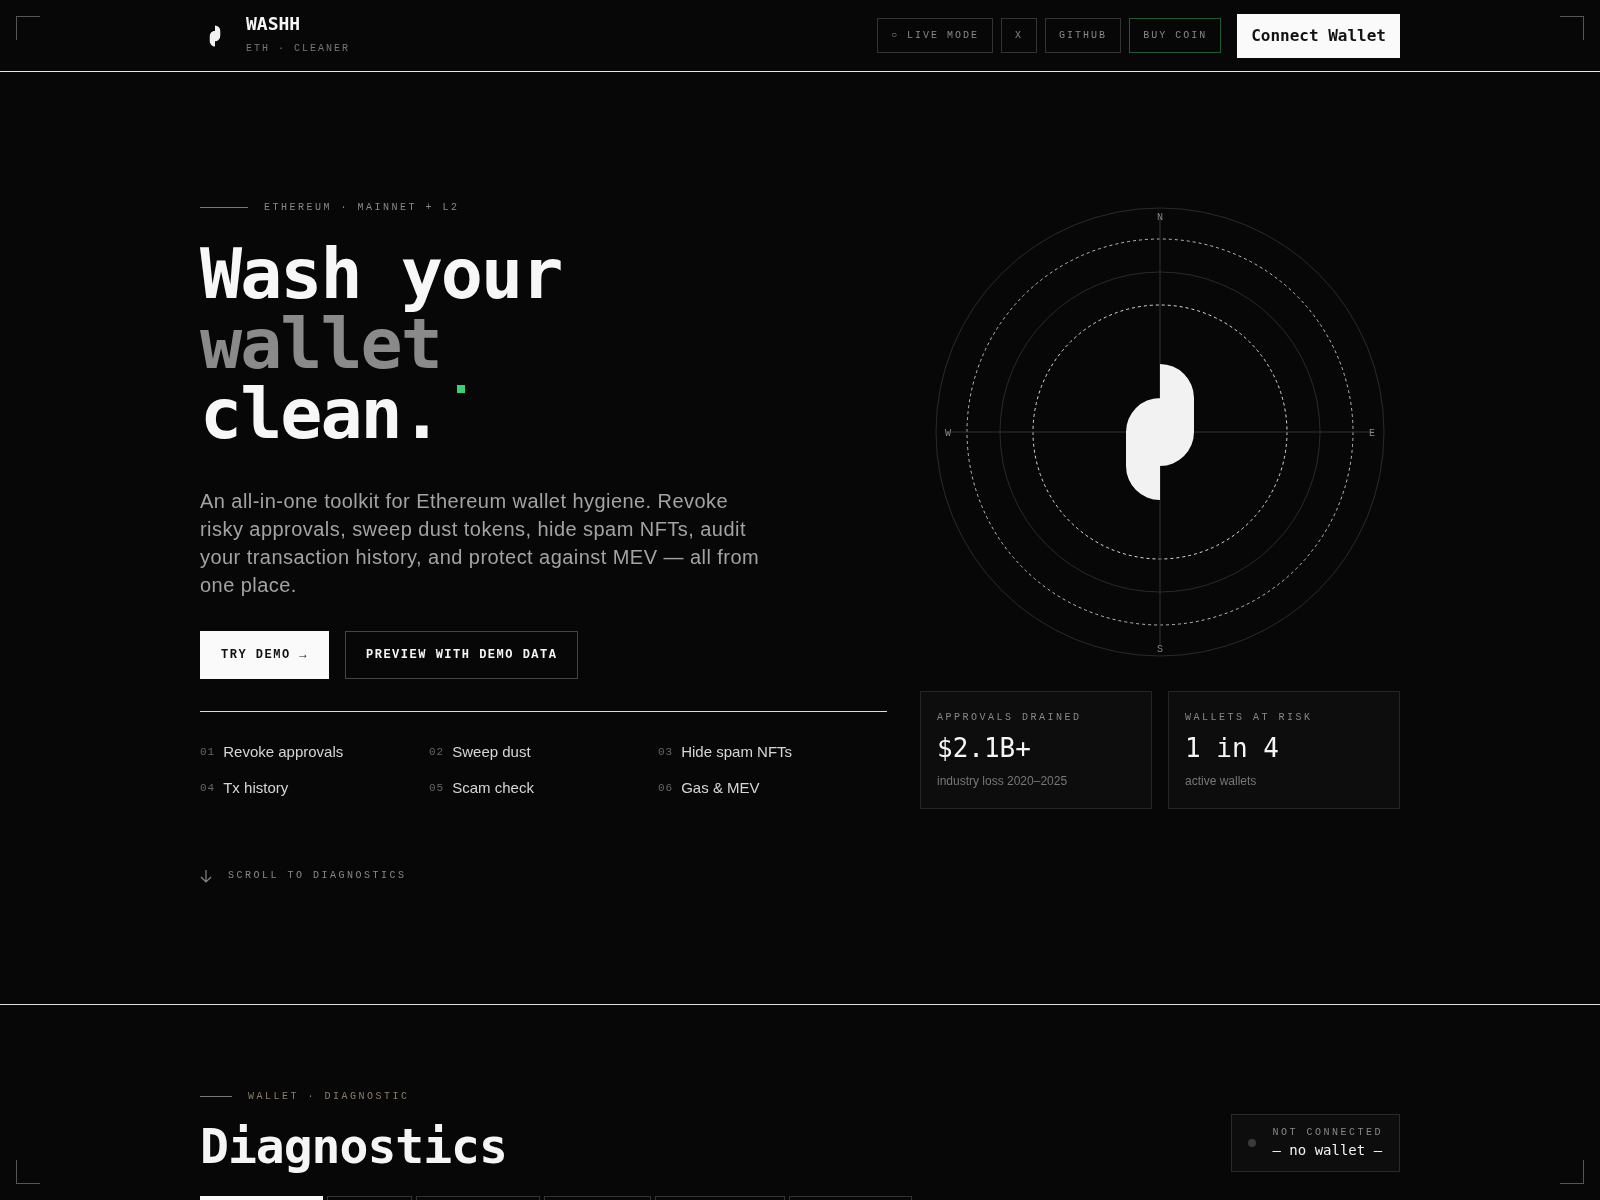 Image resolution: width=1600 pixels, height=1200 pixels. I want to click on section-eyebrow: WALLET · DIAGNOSTIC, so click(329, 1097).